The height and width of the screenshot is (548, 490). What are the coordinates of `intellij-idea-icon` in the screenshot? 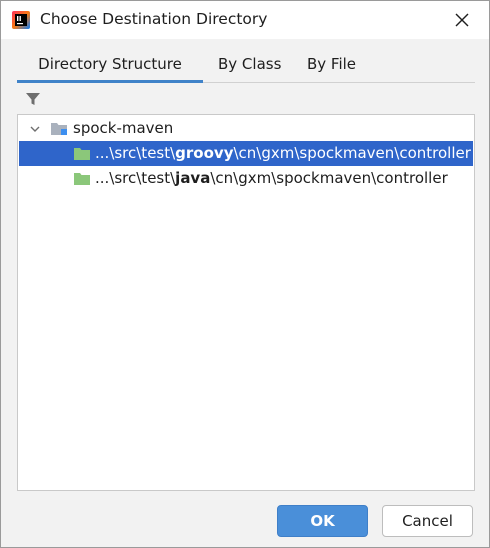 It's located at (21, 20).